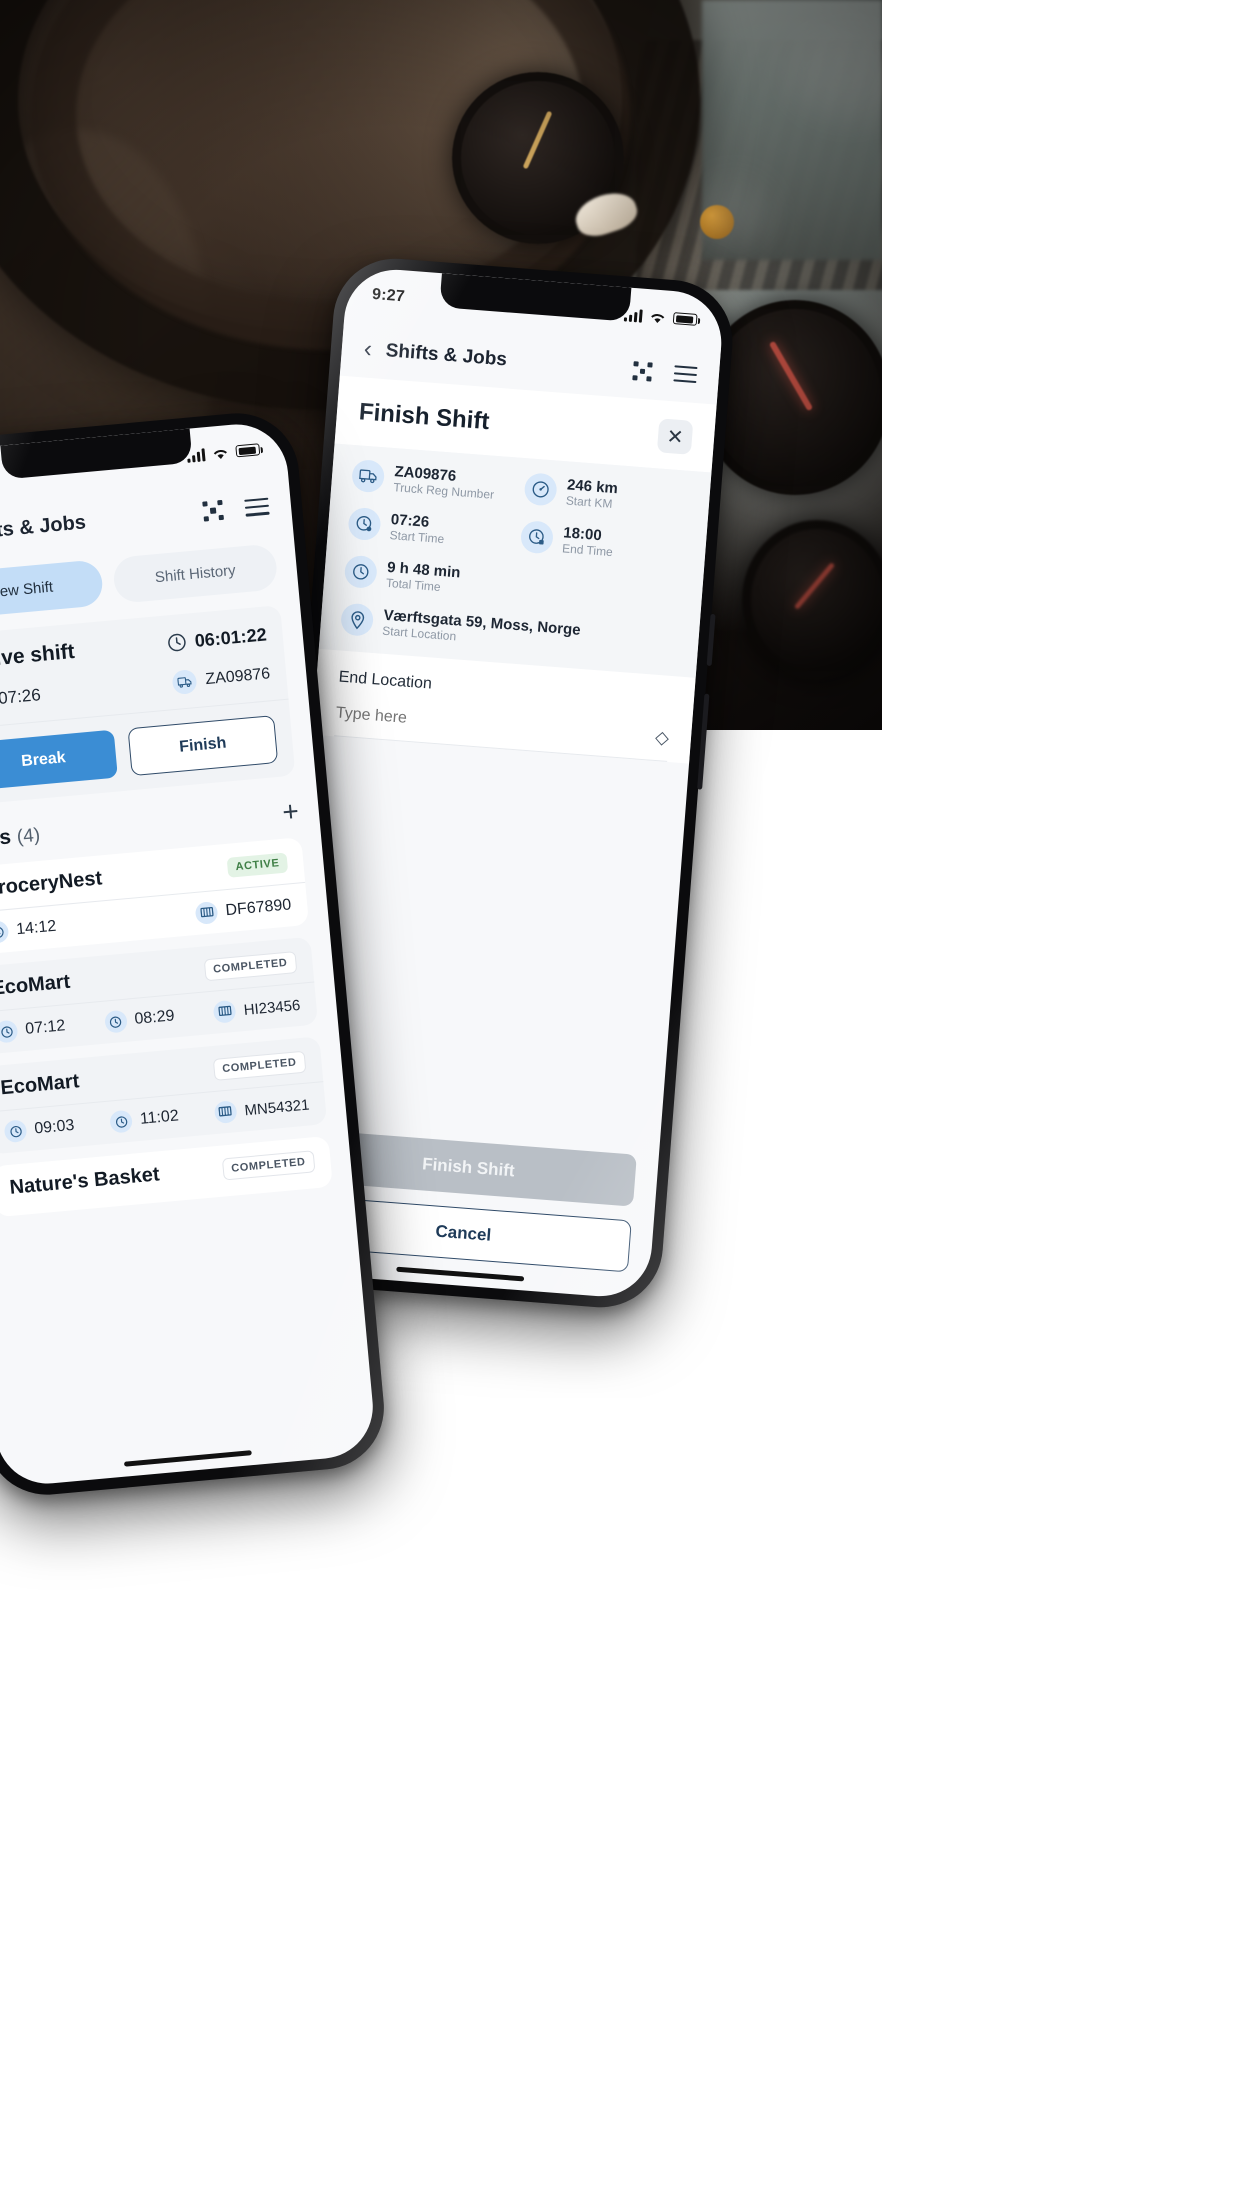 The width and height of the screenshot is (1242, 2208). What do you see at coordinates (257, 864) in the screenshot?
I see `status-badge: ACTIVE` at bounding box center [257, 864].